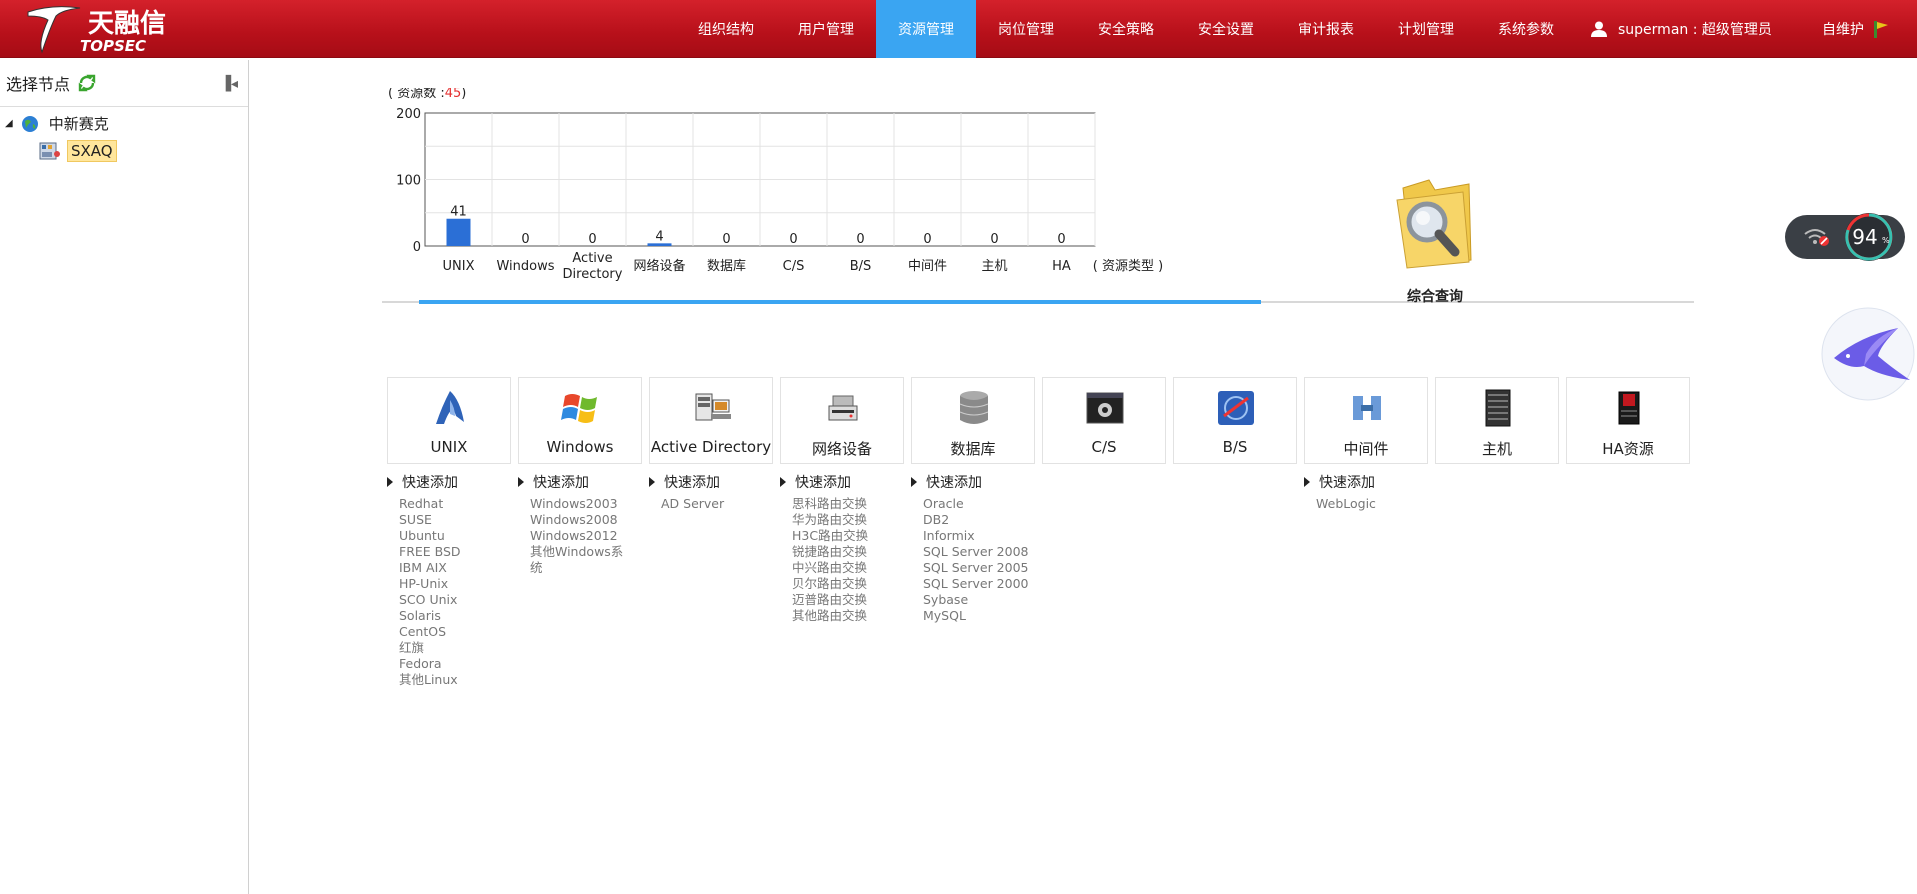 The height and width of the screenshot is (894, 1917). I want to click on list-item: DB2, so click(982, 520).